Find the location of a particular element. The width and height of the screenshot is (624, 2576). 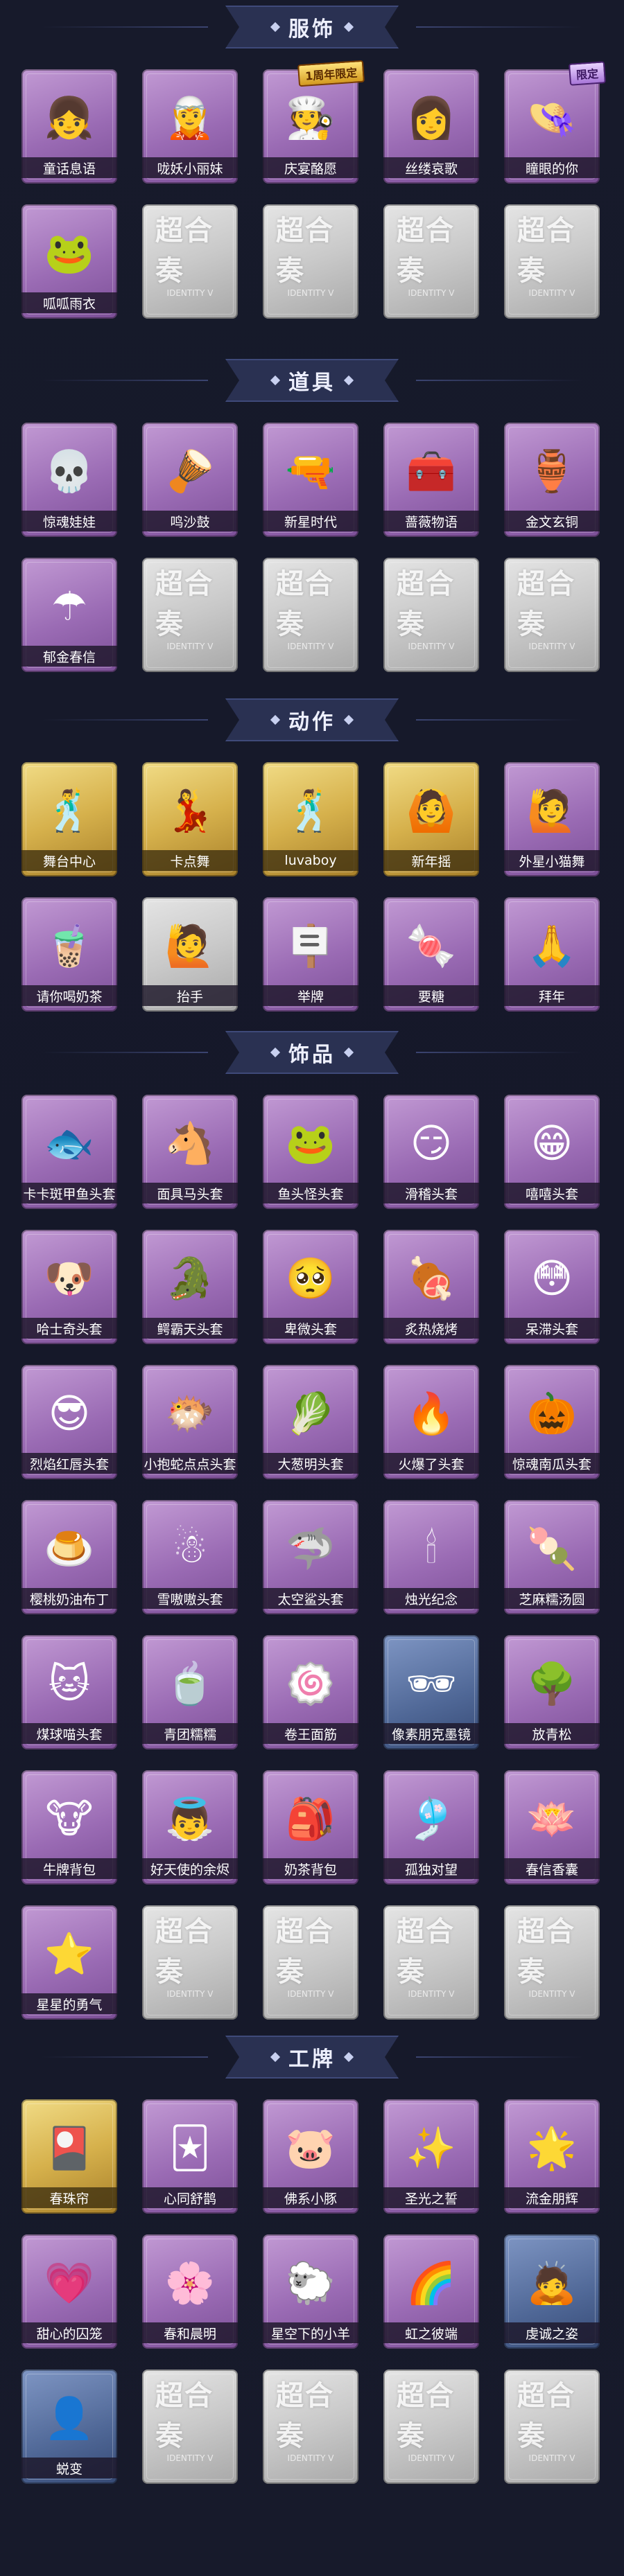

item-card: 🐷 佛系小豚 is located at coordinates (310, 2156).